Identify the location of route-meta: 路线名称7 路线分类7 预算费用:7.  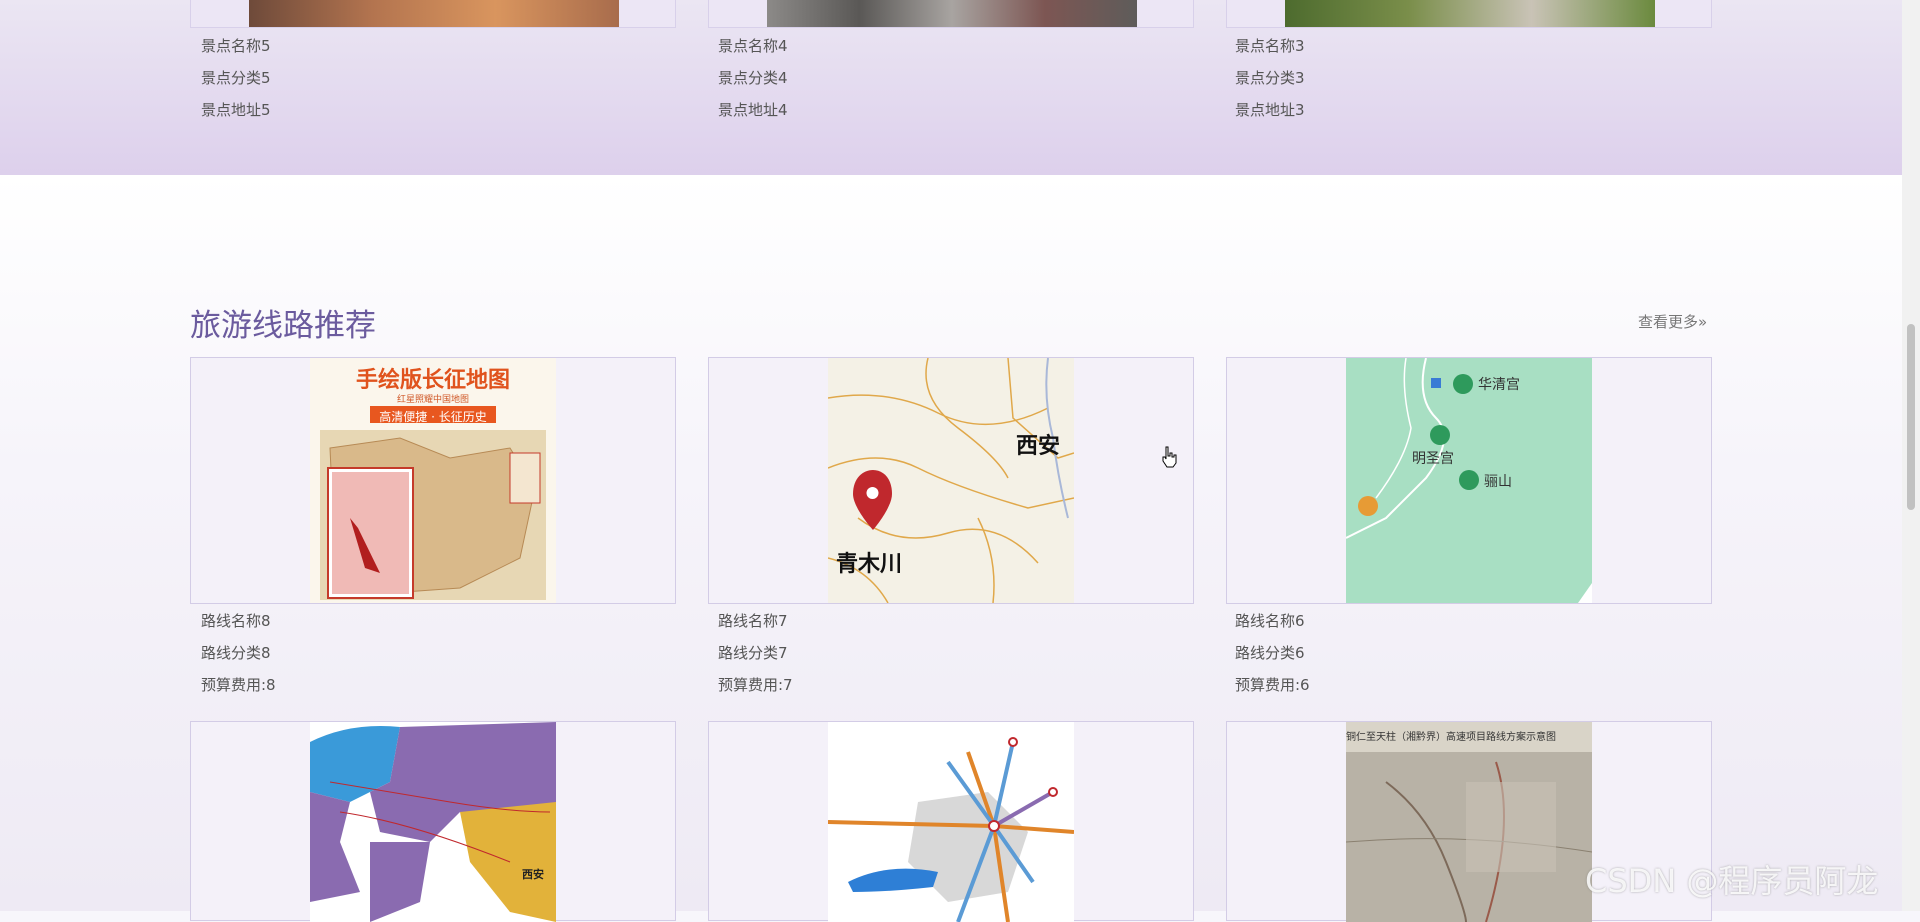
(755, 653).